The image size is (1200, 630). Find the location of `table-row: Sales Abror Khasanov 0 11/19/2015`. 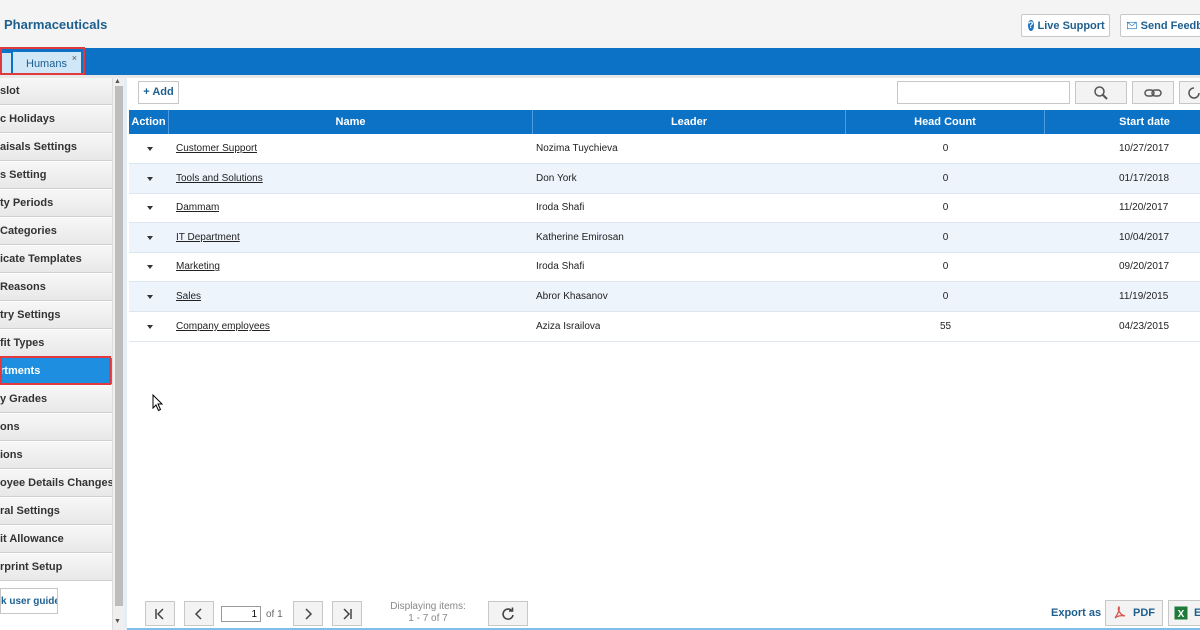

table-row: Sales Abror Khasanov 0 11/19/2015 is located at coordinates (664, 297).